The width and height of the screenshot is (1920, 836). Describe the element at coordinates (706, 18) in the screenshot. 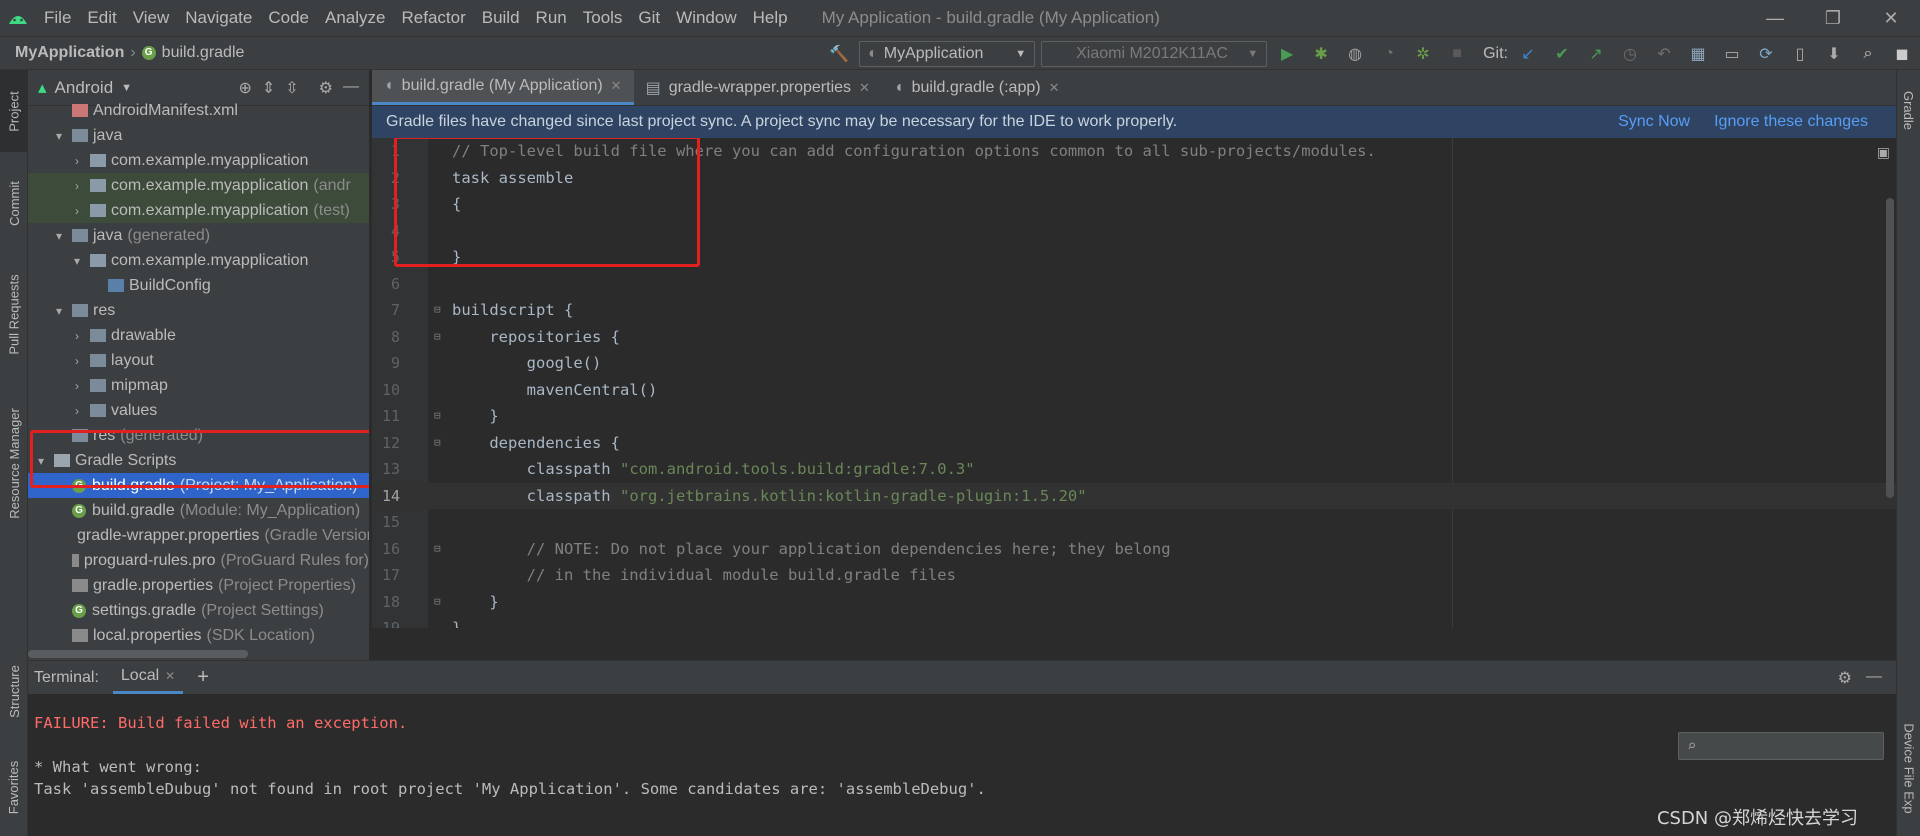

I see `menu-item-window: Window` at that location.